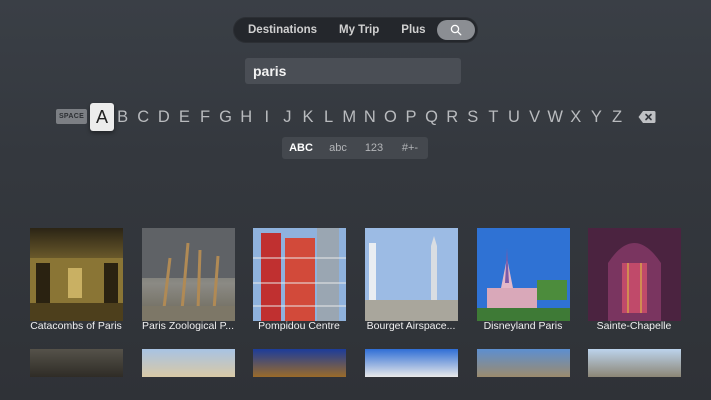 This screenshot has height=400, width=711. What do you see at coordinates (370, 117) in the screenshot?
I see `key-n: N` at bounding box center [370, 117].